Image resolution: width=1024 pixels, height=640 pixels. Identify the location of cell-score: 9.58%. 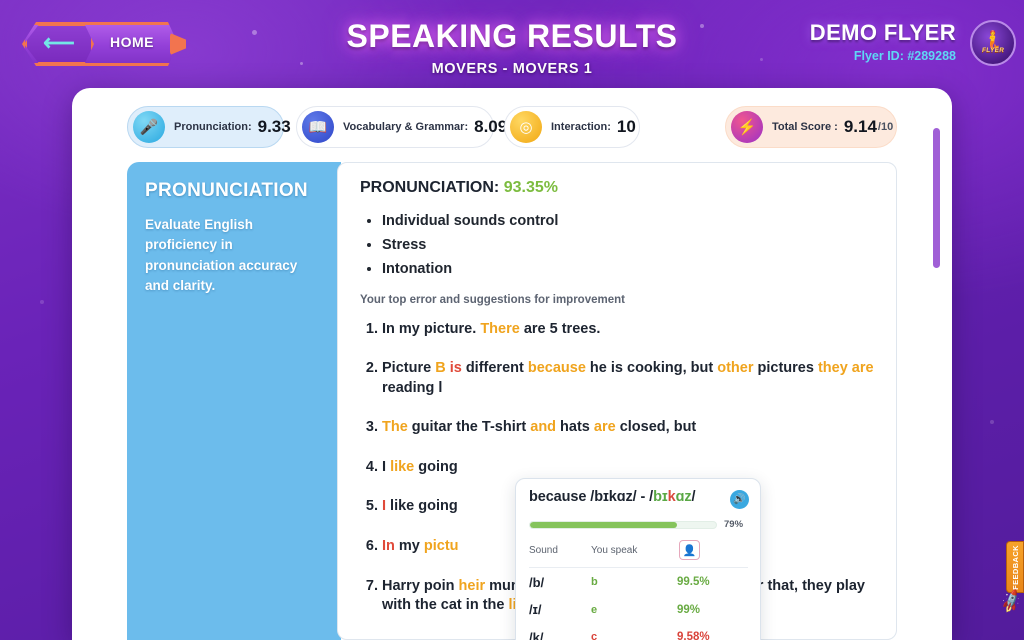
(693, 635).